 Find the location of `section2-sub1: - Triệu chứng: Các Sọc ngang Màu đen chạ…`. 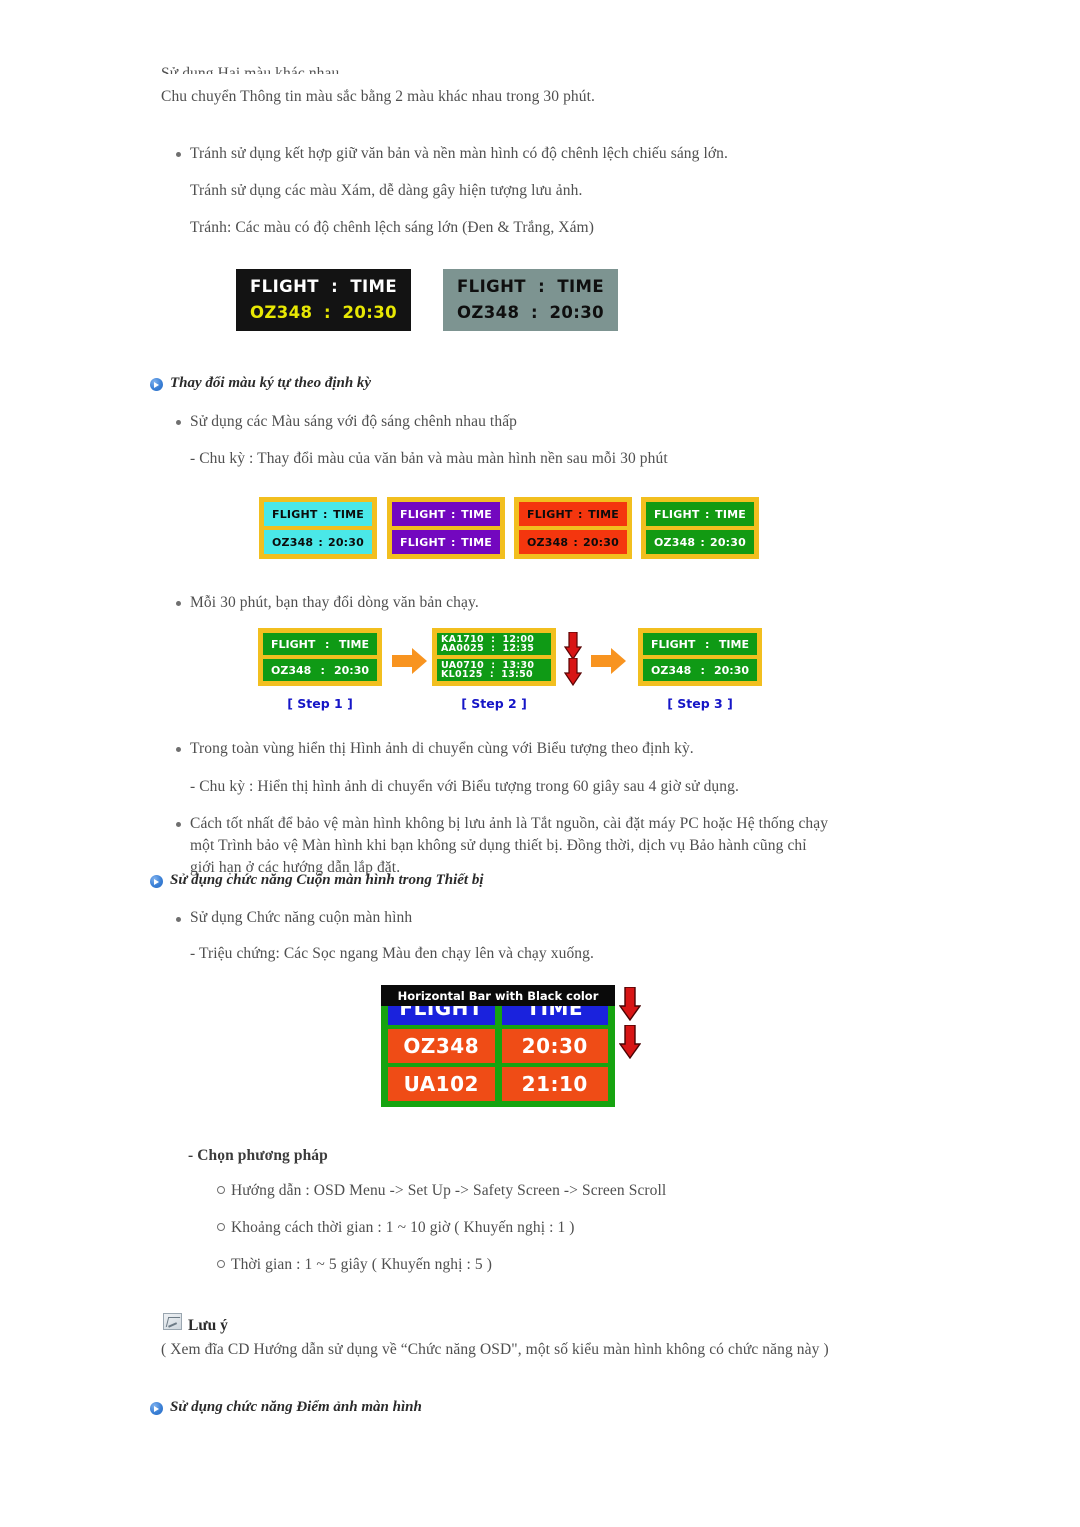

section2-sub1: - Triệu chứng: Các Sọc ngang Màu đen chạ… is located at coordinates (392, 953).